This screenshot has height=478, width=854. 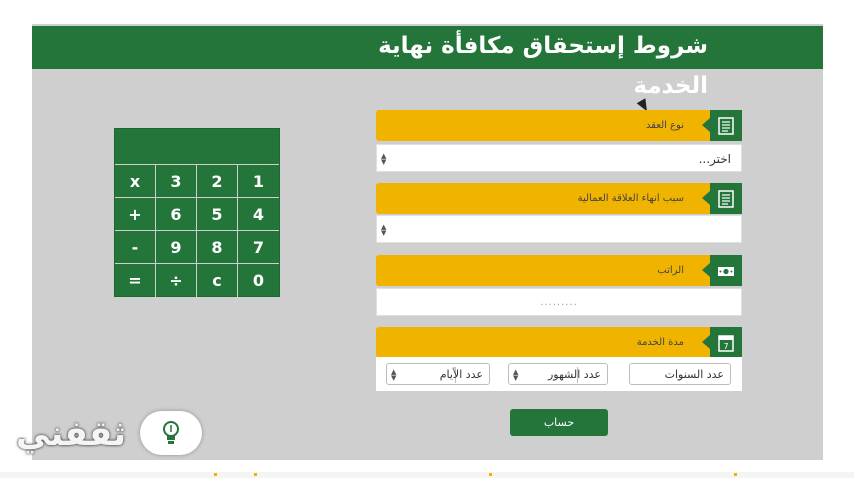 What do you see at coordinates (559, 125) in the screenshot?
I see `contract-type-header: نوع العقد` at bounding box center [559, 125].